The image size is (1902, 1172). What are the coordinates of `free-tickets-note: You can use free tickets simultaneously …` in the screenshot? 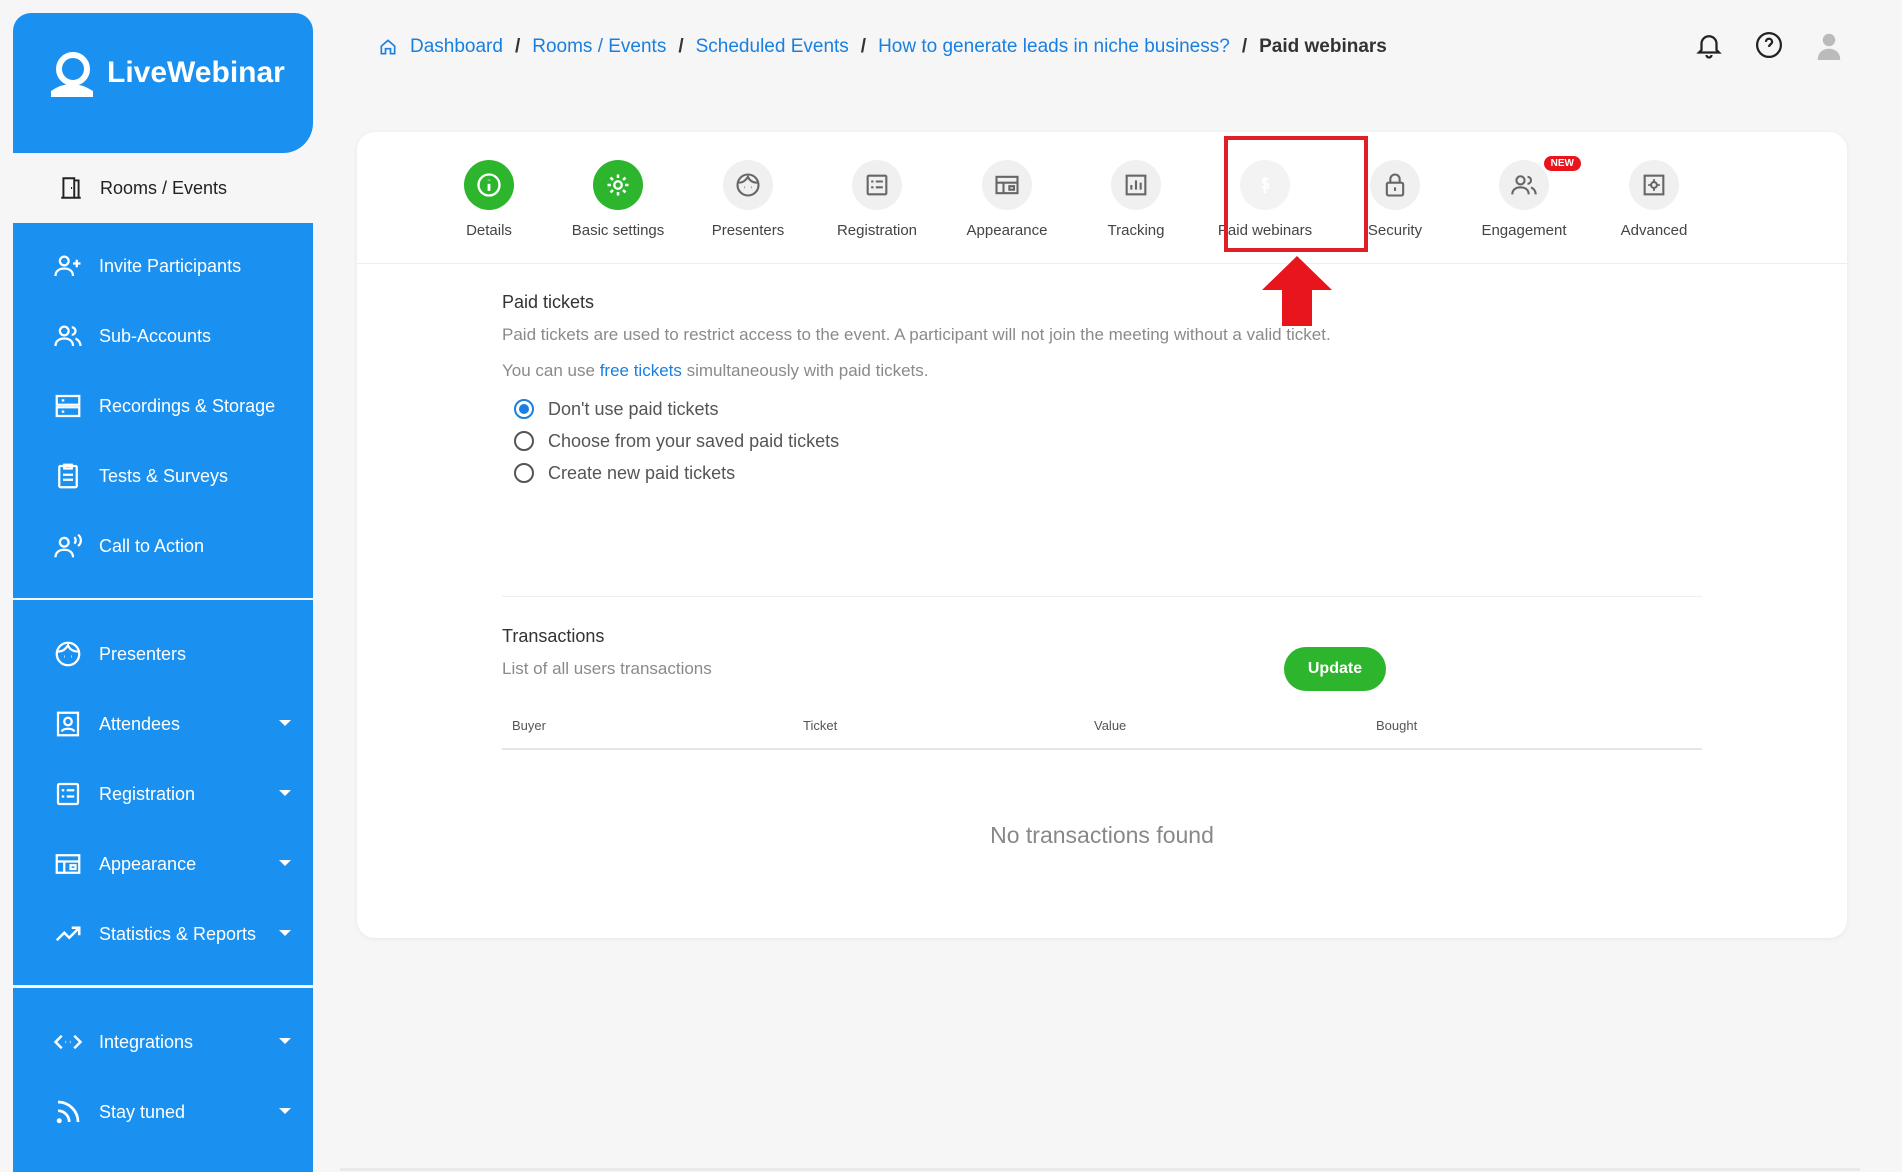 It's located at (1102, 371).